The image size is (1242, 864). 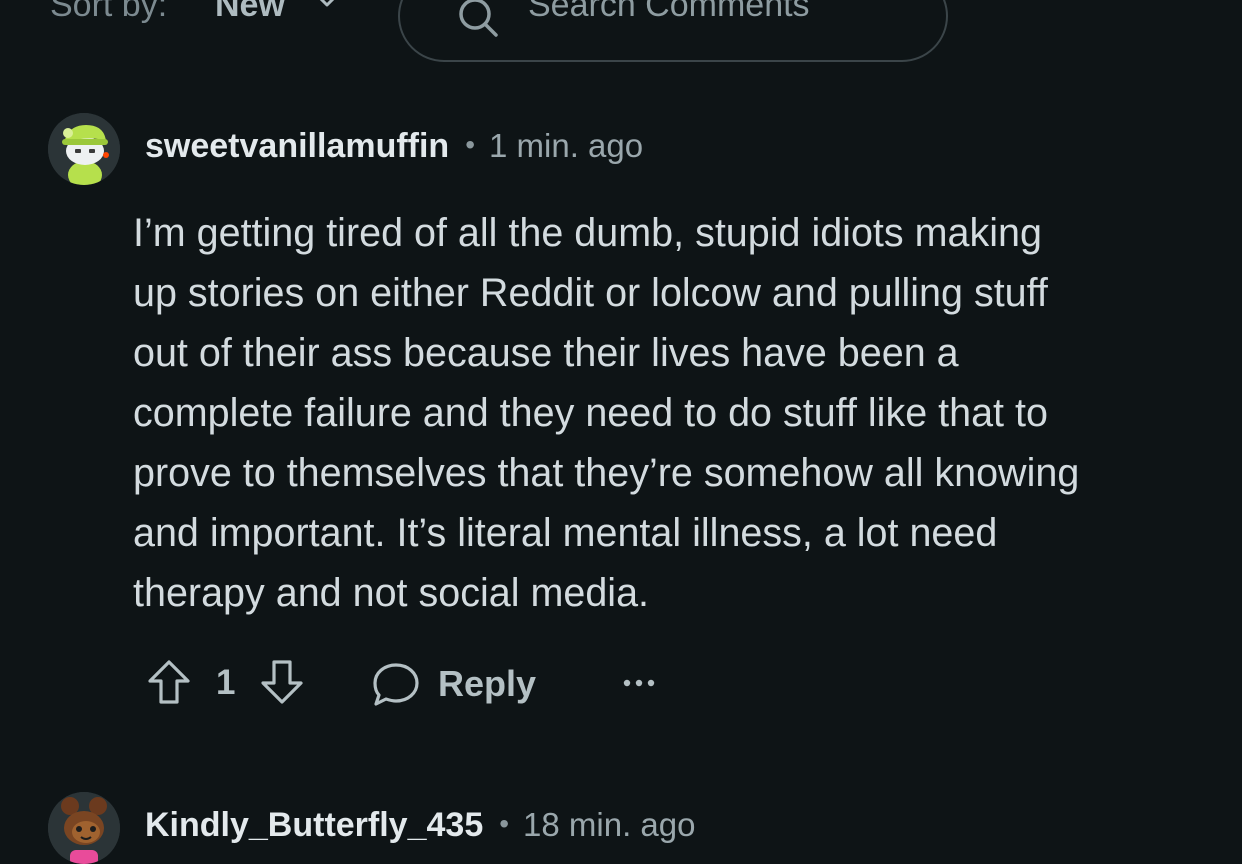 What do you see at coordinates (396, 684) in the screenshot?
I see `speech-bubble-icon` at bounding box center [396, 684].